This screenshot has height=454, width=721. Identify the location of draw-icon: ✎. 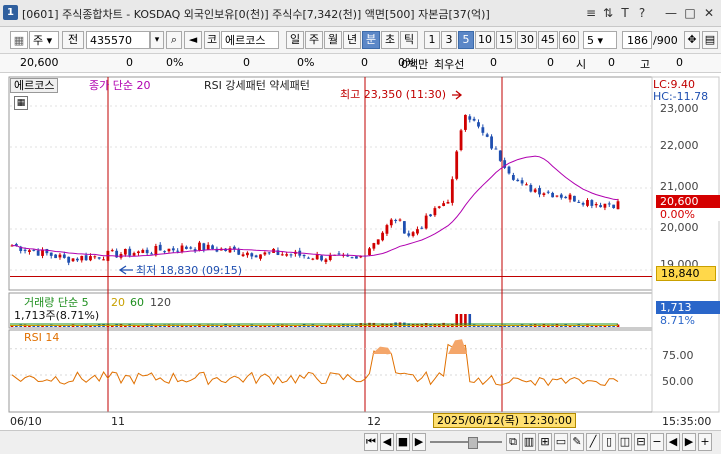
(577, 442).